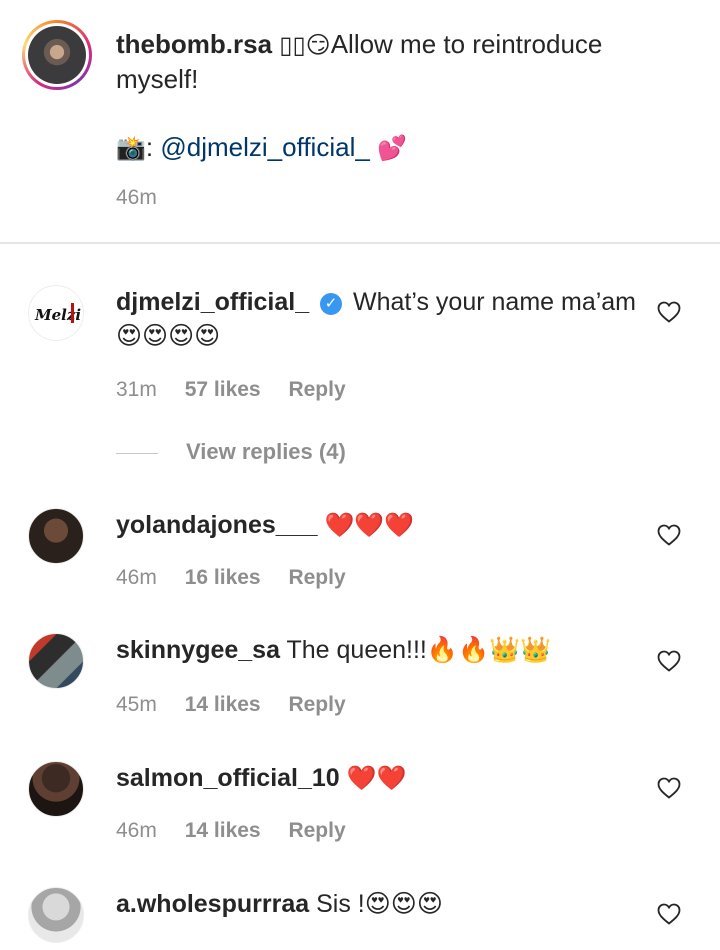 This screenshot has width=720, height=950. I want to click on melzi-logo-icon: Melzi, so click(57, 313).